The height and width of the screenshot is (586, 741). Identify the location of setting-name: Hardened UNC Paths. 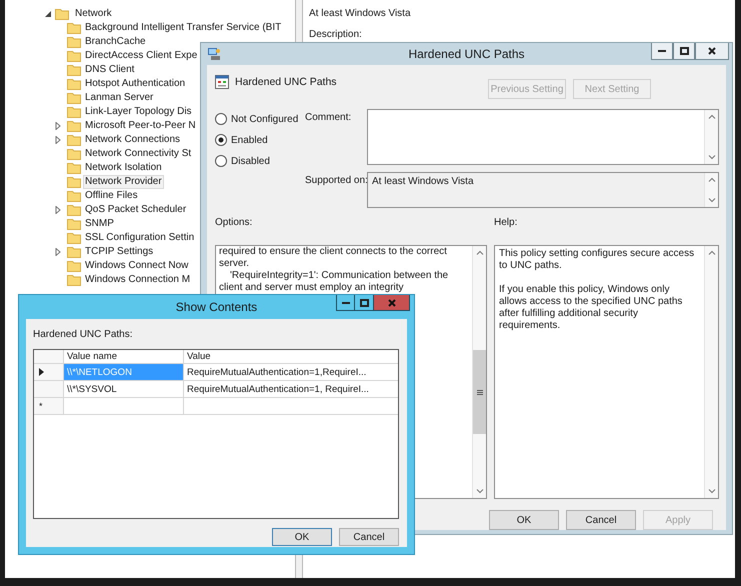
(286, 82).